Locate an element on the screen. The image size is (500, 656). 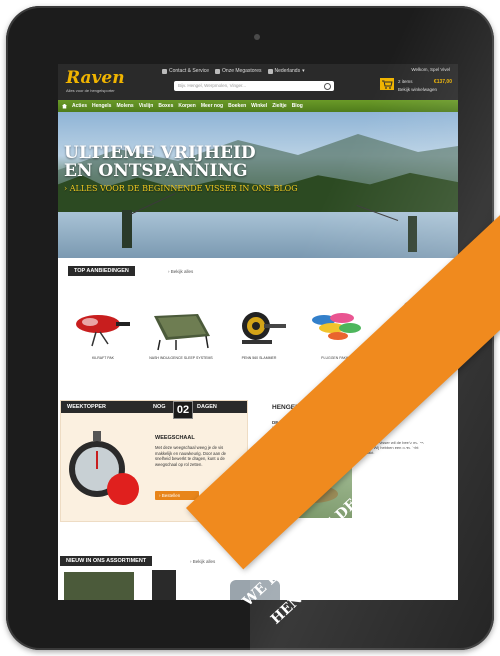
product-label: KILRAFT PAK is located at coordinates (103, 358).